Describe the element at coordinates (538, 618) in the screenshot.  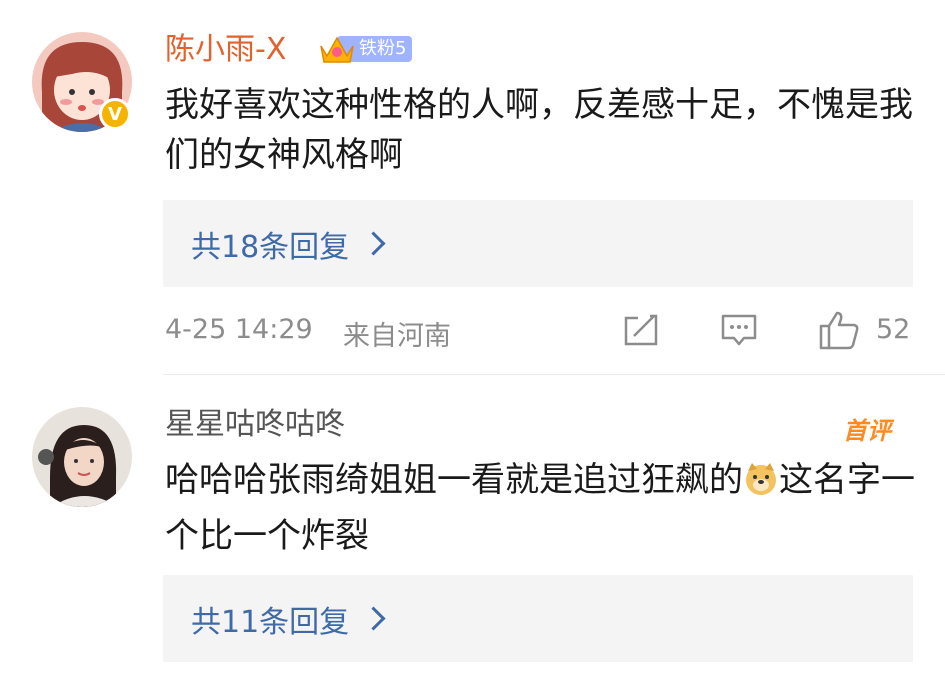
I see `replies-link: 共11条回复` at that location.